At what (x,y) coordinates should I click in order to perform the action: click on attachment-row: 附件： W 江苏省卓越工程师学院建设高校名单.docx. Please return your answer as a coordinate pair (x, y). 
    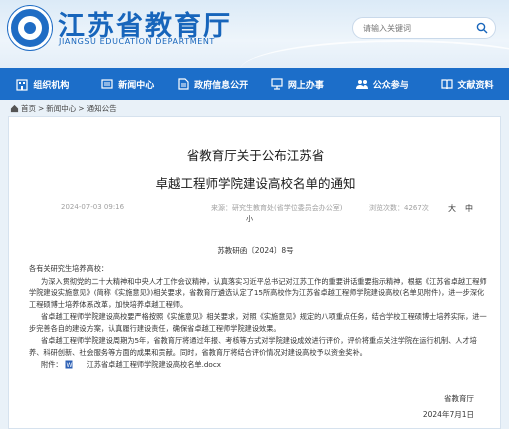
    Looking at the image, I should click on (259, 365).